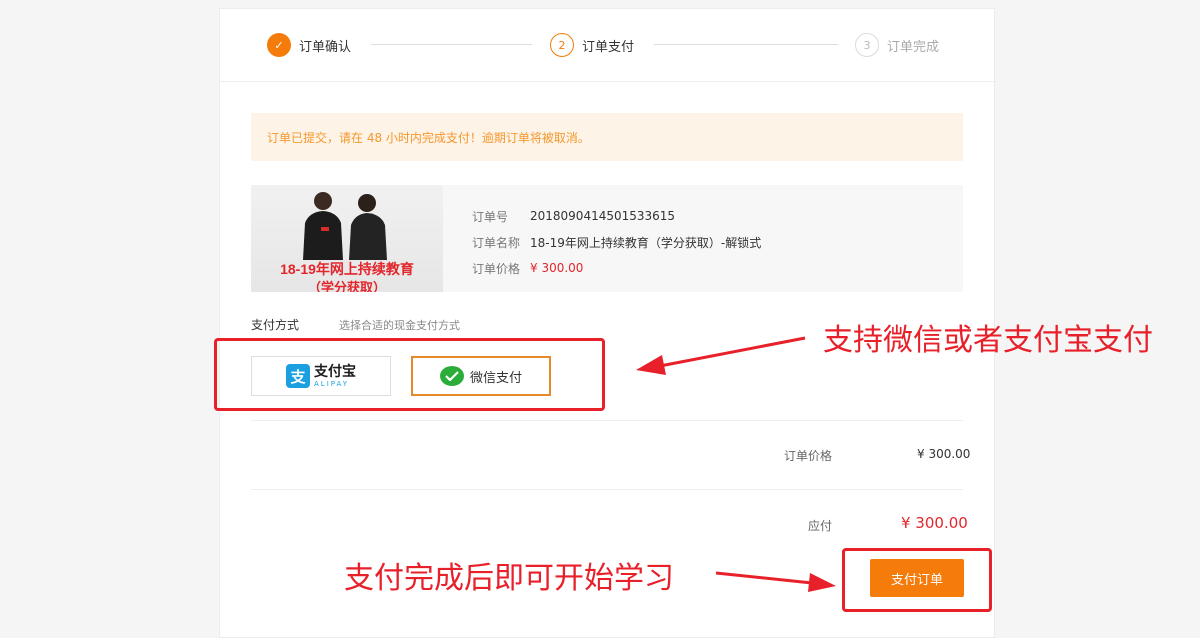 The width and height of the screenshot is (1200, 638). I want to click on annotation-arrow-submit, so click(764, 578).